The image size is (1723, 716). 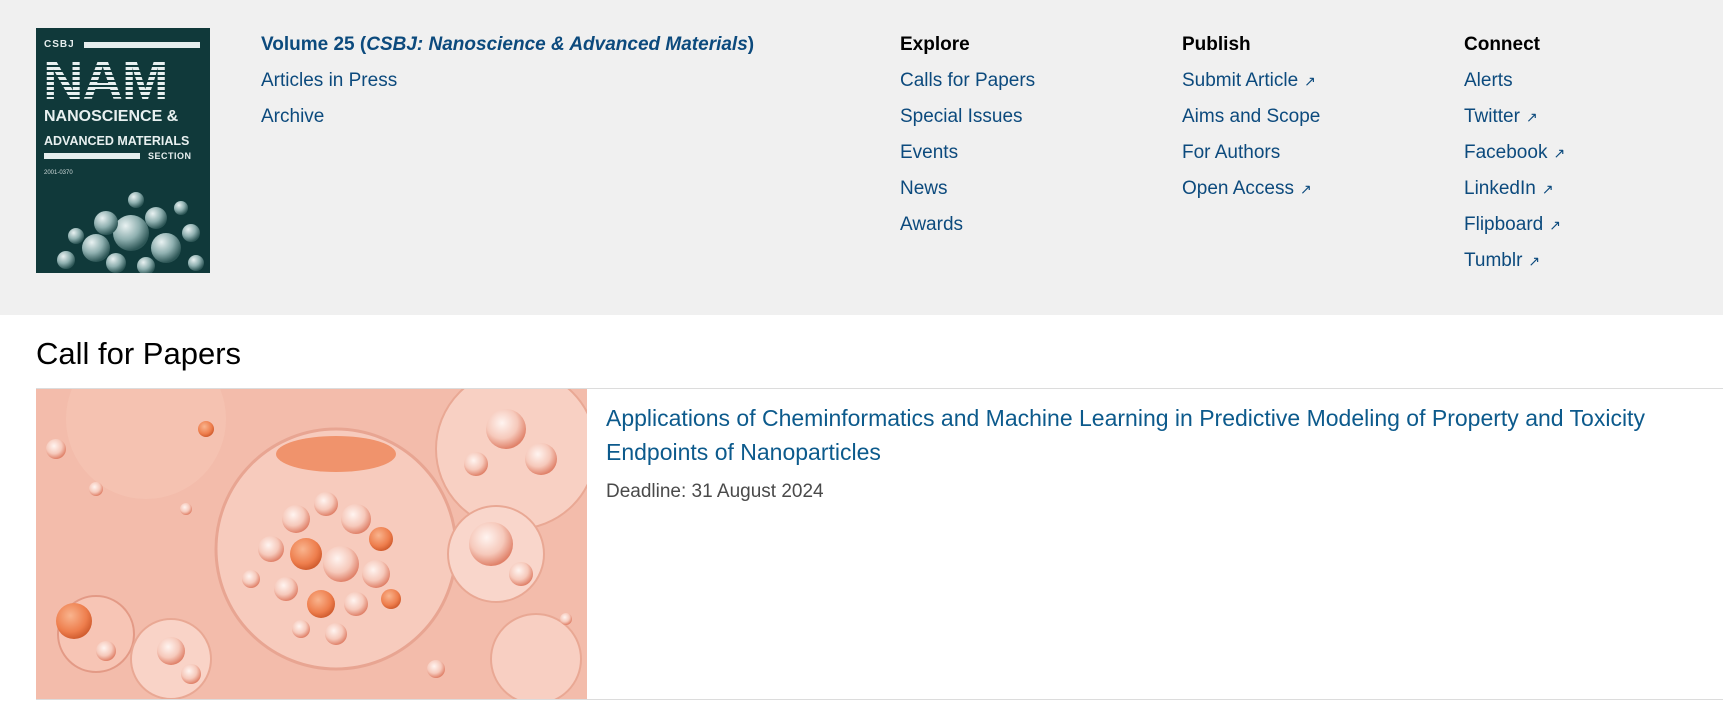 What do you see at coordinates (935, 44) in the screenshot?
I see `explore-heading: Explore` at bounding box center [935, 44].